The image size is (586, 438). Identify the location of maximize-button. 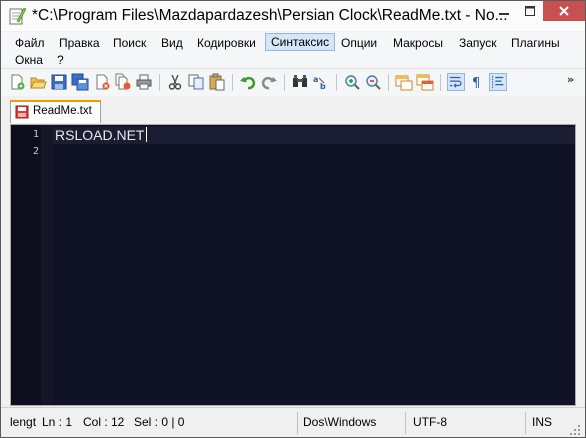
(530, 11).